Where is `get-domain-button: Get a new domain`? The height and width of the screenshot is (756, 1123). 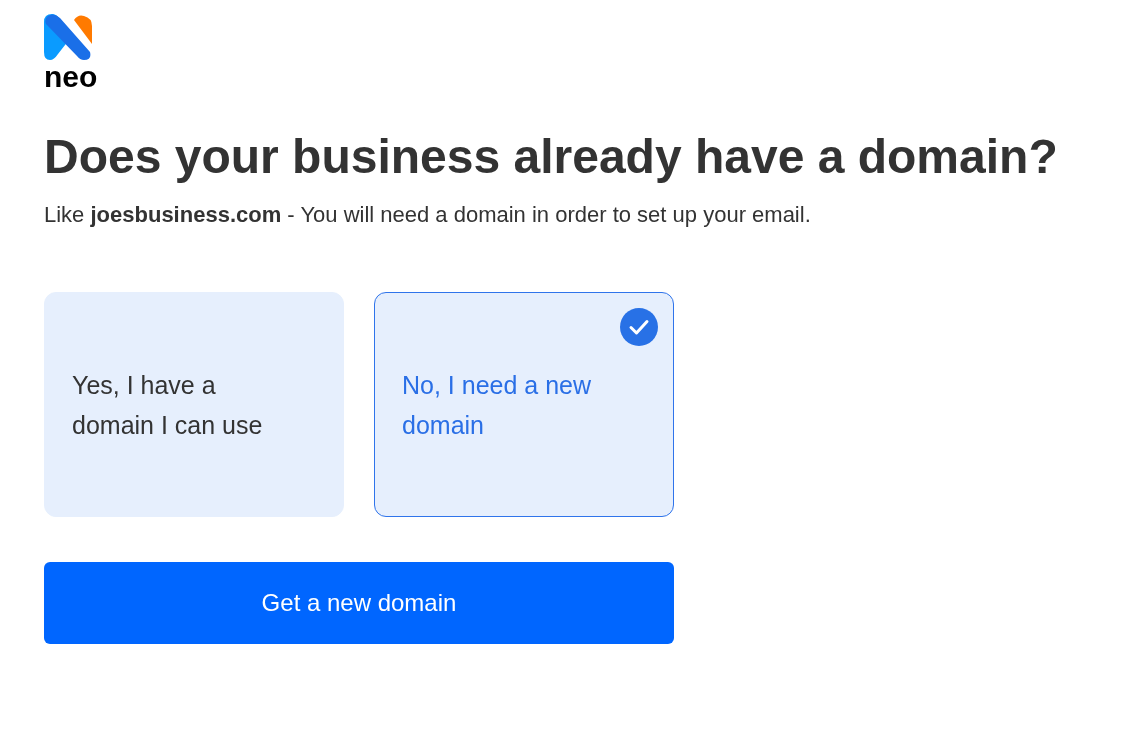
get-domain-button: Get a new domain is located at coordinates (359, 603).